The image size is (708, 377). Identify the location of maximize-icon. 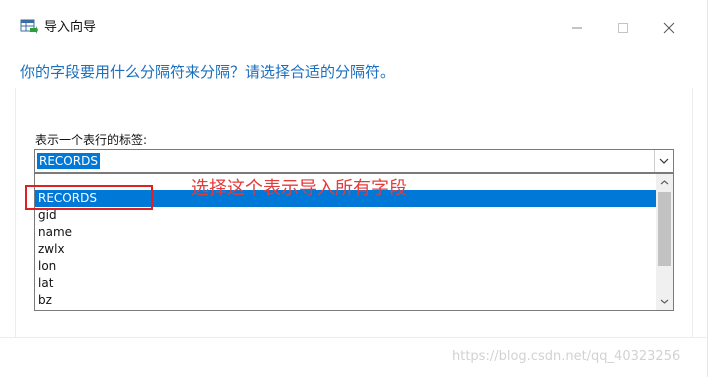
(623, 28).